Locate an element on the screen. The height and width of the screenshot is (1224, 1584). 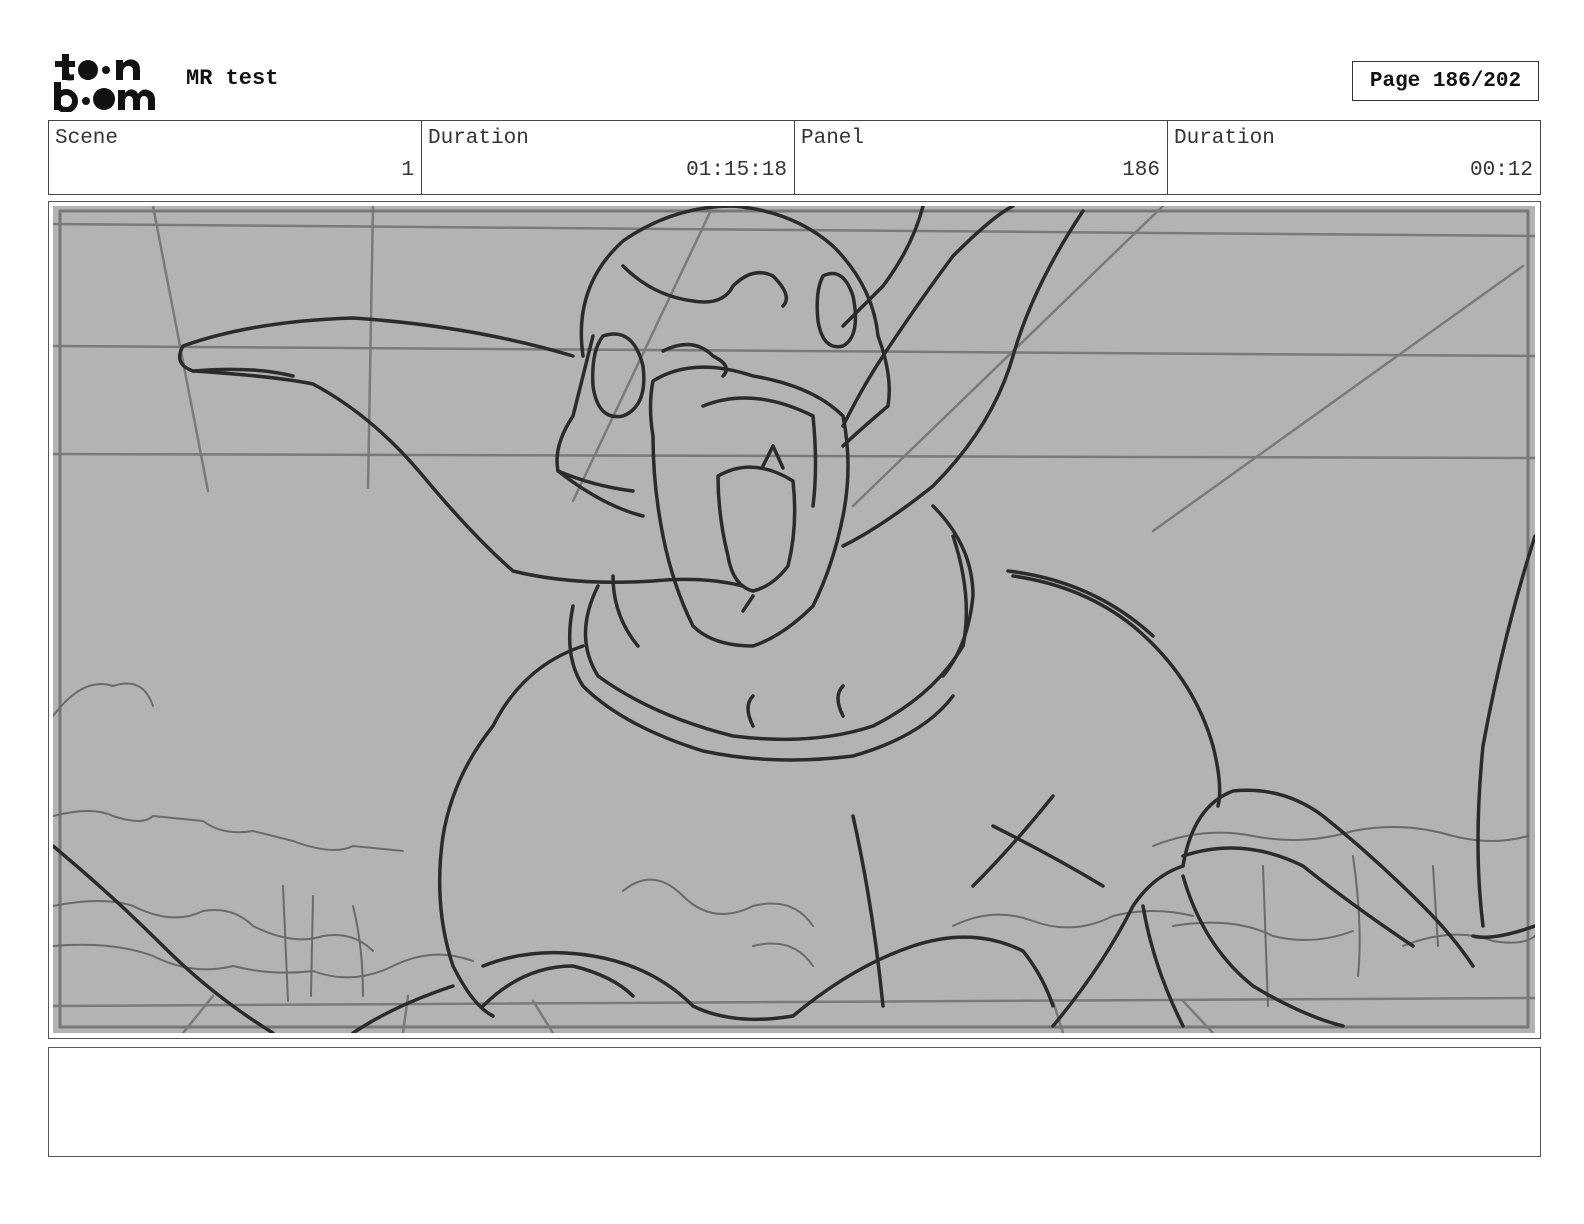
panel-notes-box is located at coordinates (794, 1102).